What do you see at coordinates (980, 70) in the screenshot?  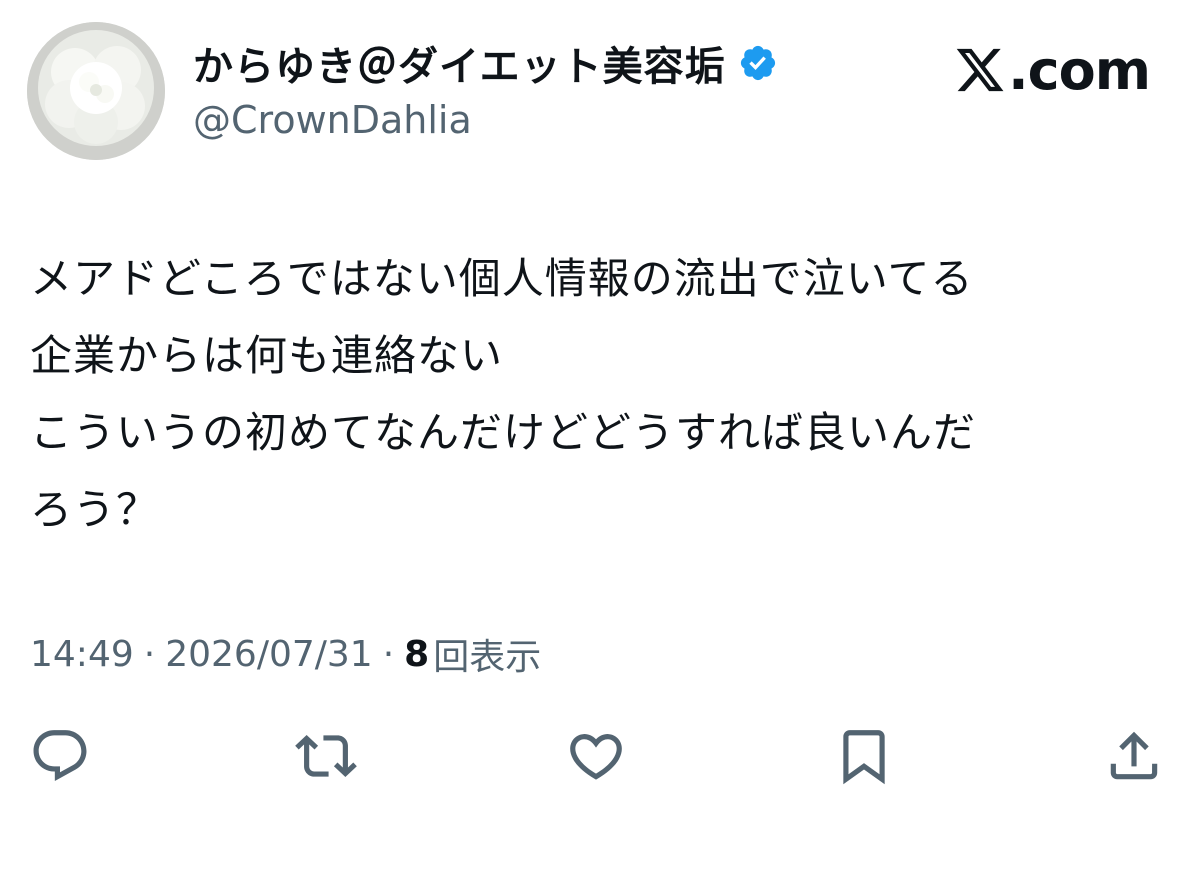 I see `x-logo-icon` at bounding box center [980, 70].